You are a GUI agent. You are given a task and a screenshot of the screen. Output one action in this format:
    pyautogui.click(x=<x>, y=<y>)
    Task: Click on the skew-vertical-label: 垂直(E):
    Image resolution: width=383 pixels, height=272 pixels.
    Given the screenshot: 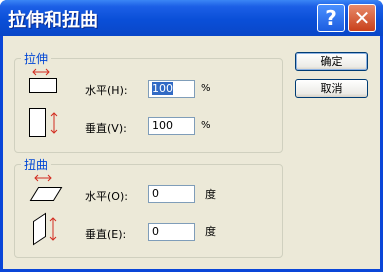 What is the action you would take?
    pyautogui.click(x=106, y=234)
    